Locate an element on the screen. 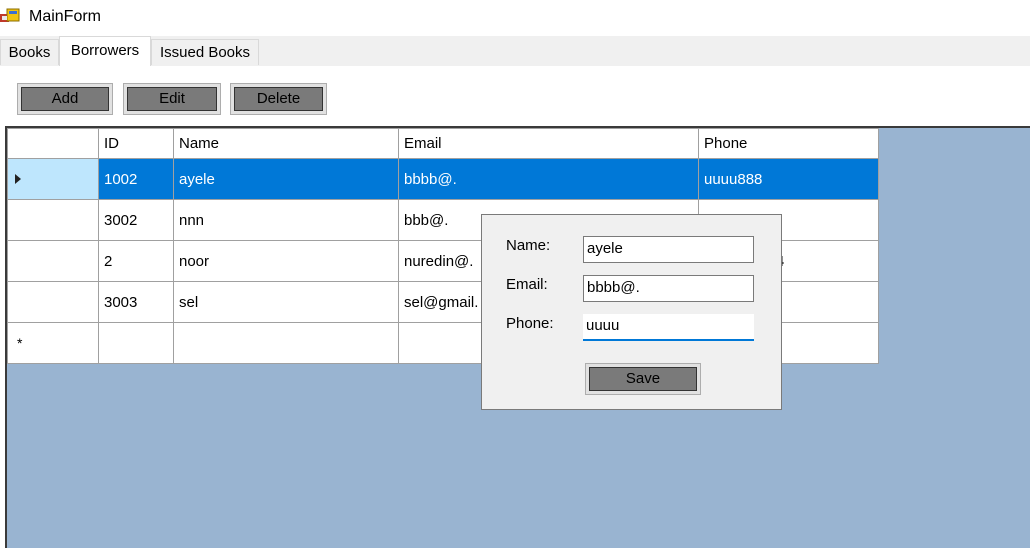  cell-id: 1002 is located at coordinates (136, 179).